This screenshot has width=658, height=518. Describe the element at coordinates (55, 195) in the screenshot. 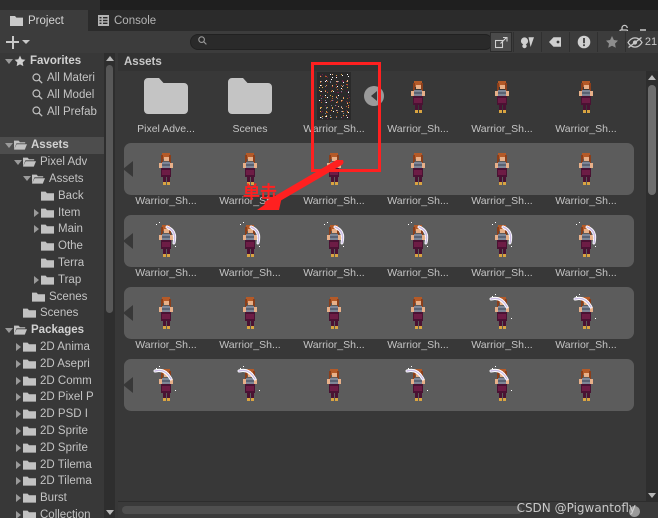

I see `sidebar-item-back: Back` at that location.